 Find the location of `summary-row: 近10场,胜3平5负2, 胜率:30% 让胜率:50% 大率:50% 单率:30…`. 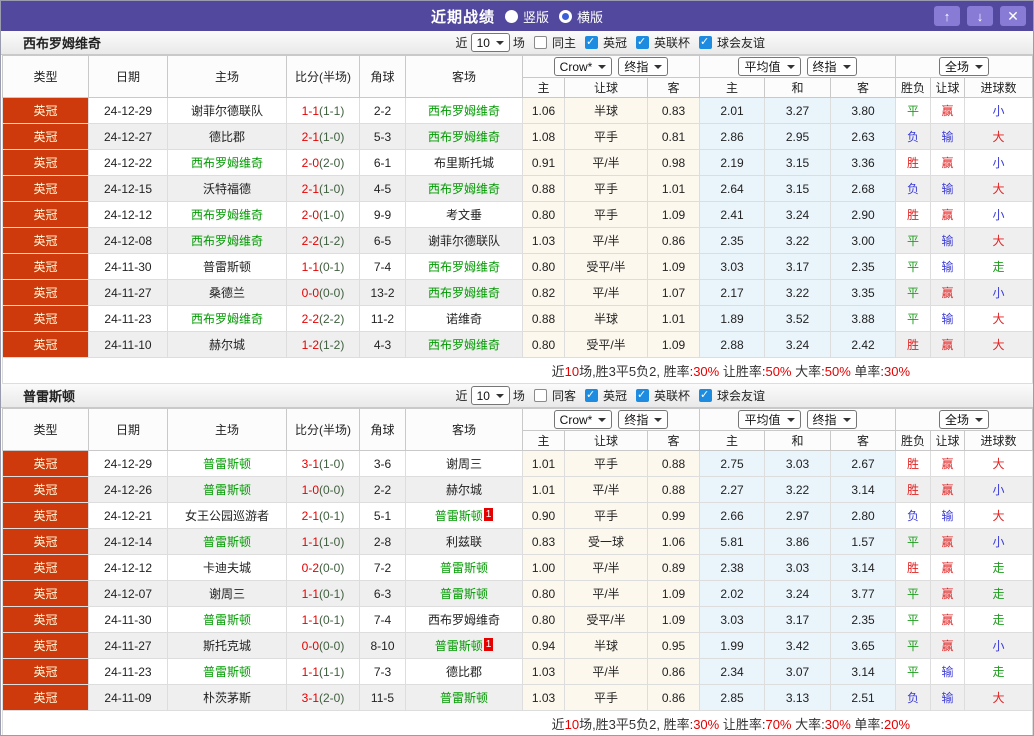

summary-row: 近10场,胜3平5负2, 胜率:30% 让胜率:50% 大率:50% 单率:30… is located at coordinates (517, 370).